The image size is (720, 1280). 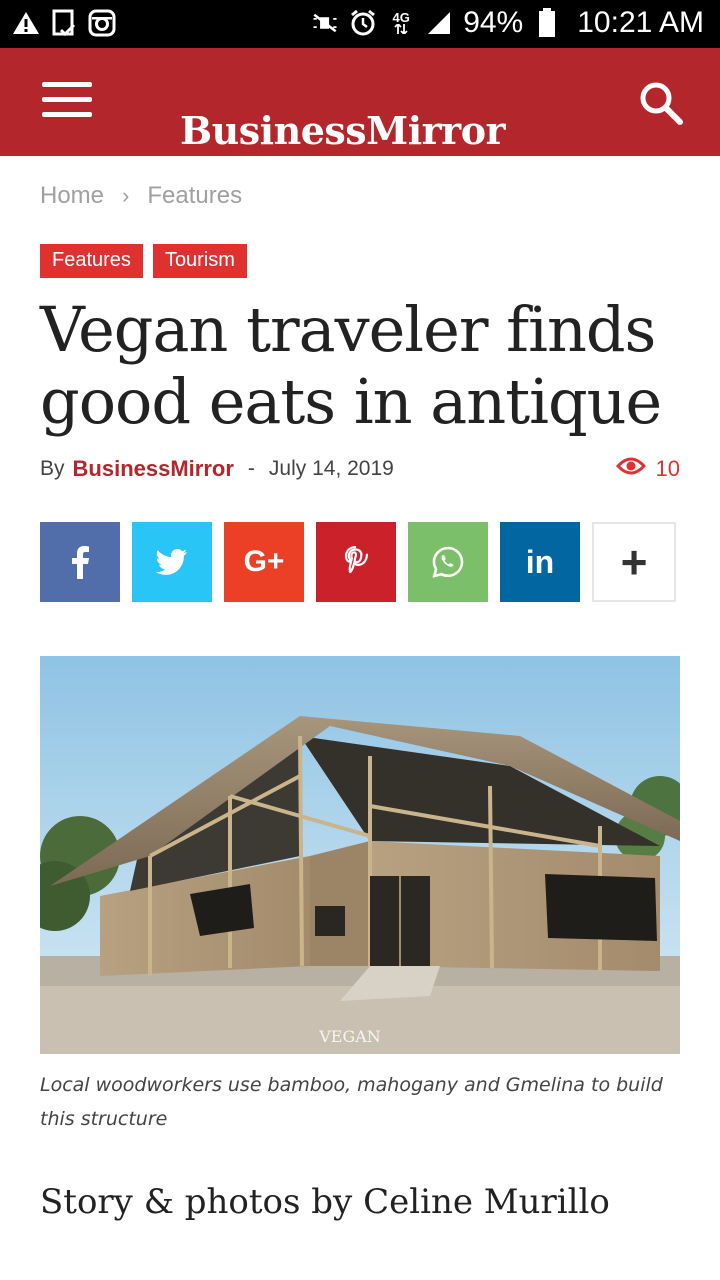 I want to click on app-header: BusinessMirror, so click(x=360, y=102).